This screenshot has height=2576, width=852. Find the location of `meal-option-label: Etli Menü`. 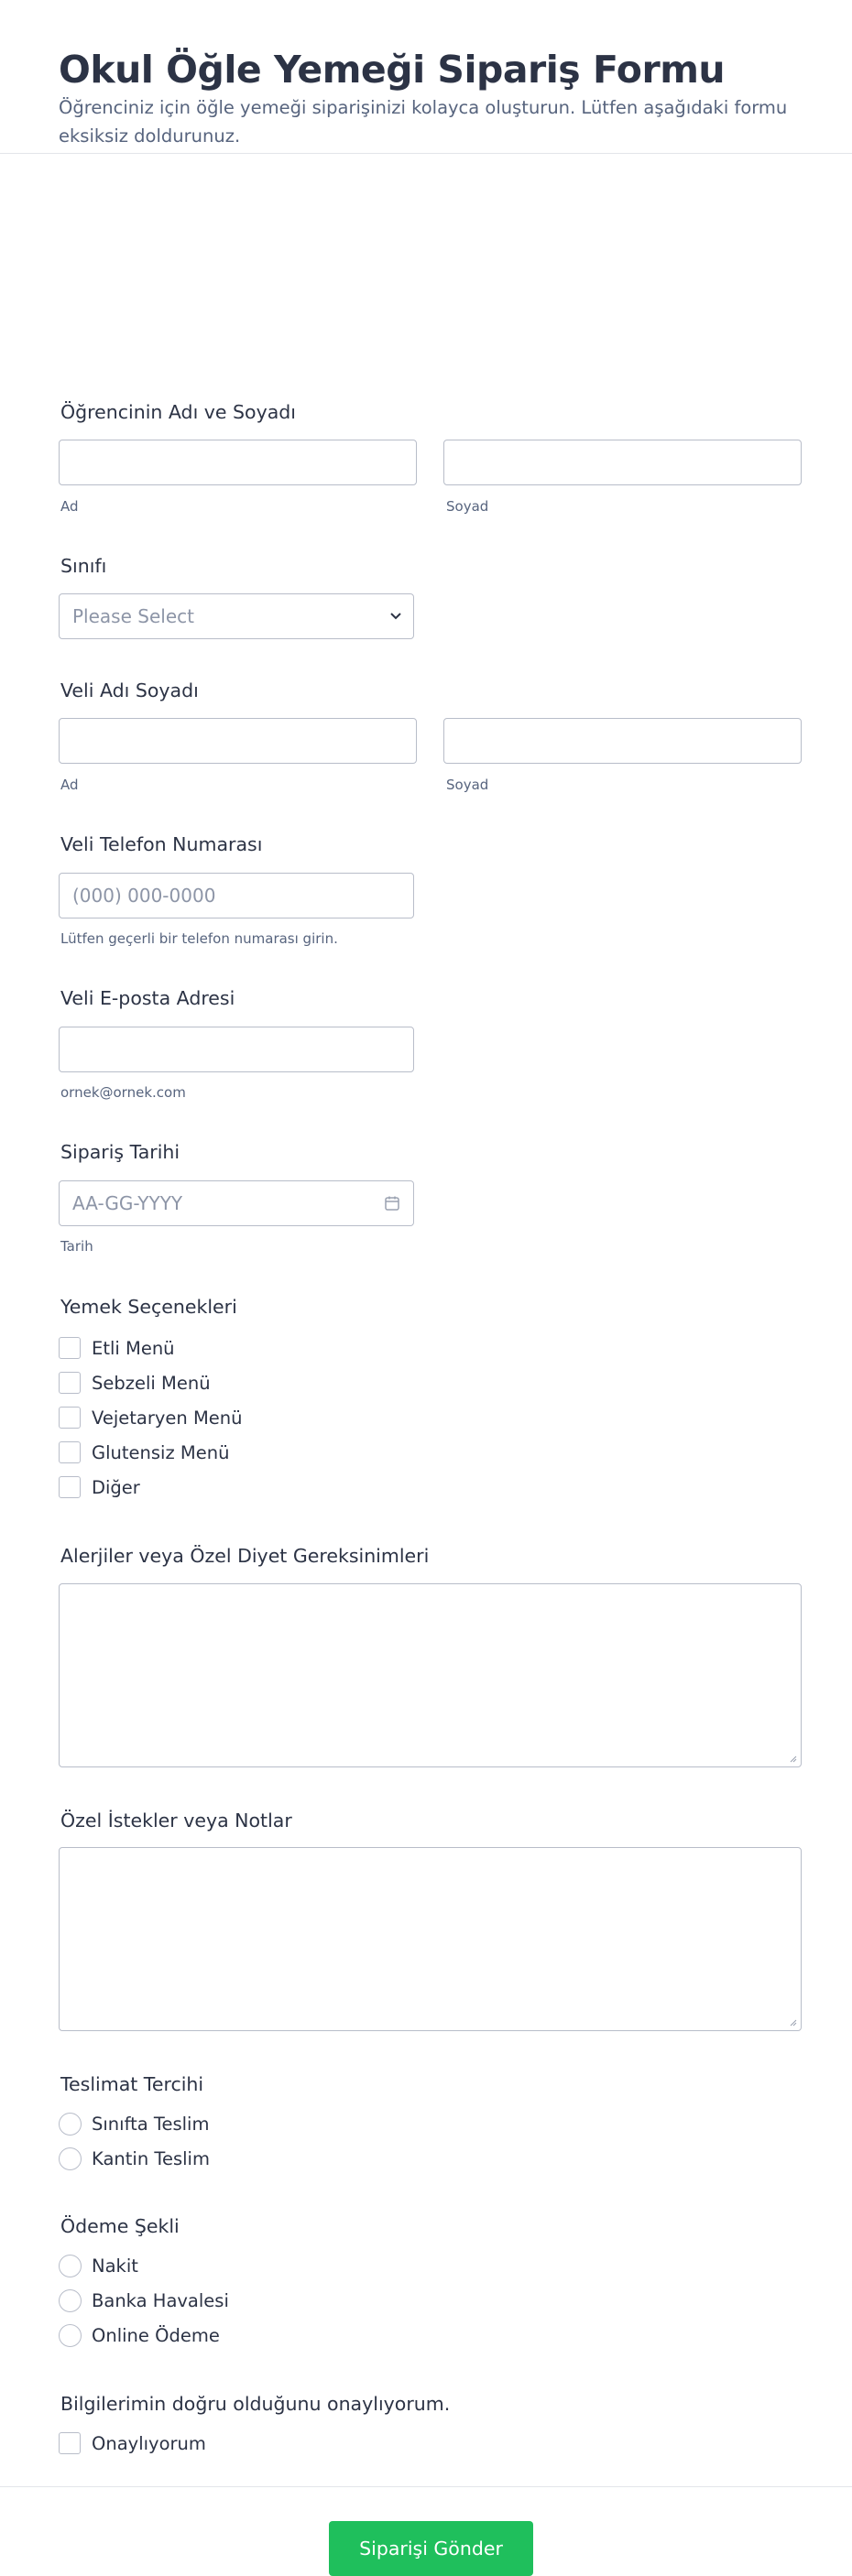

meal-option-label: Etli Menü is located at coordinates (134, 1348).